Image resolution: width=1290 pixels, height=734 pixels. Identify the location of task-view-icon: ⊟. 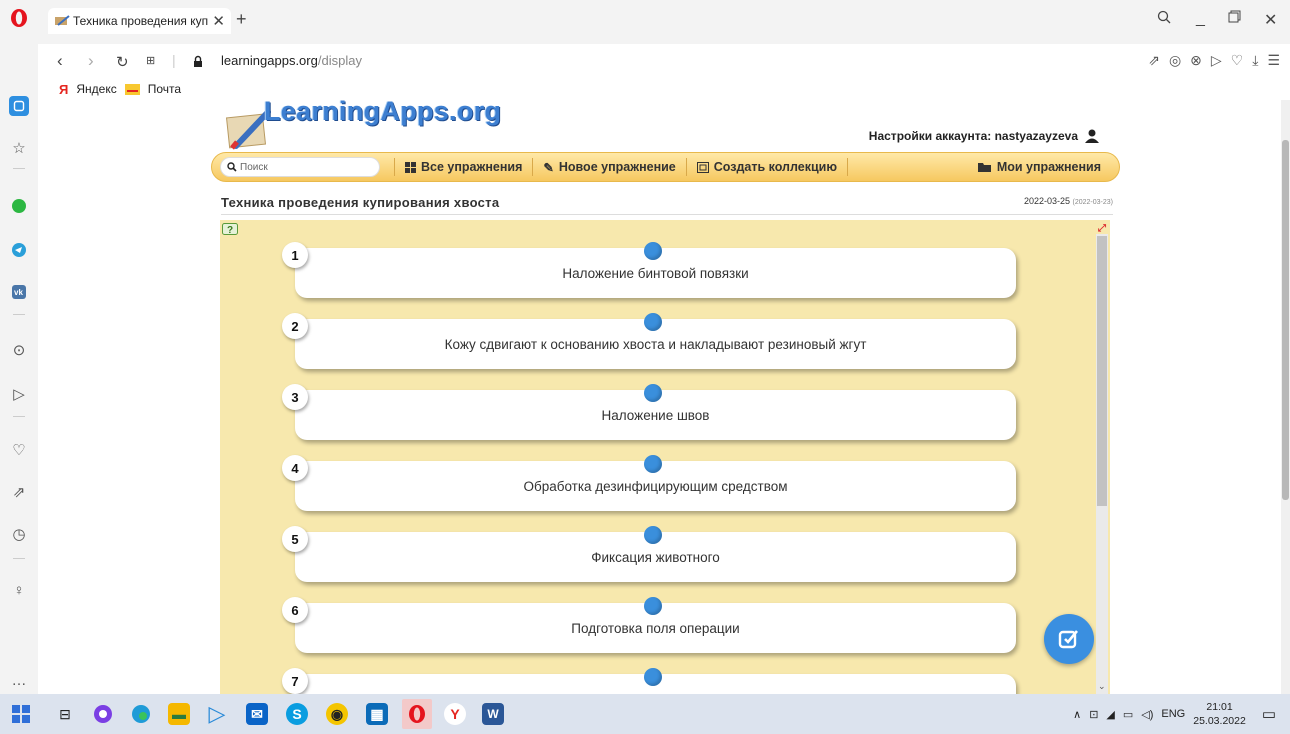
(65, 714).